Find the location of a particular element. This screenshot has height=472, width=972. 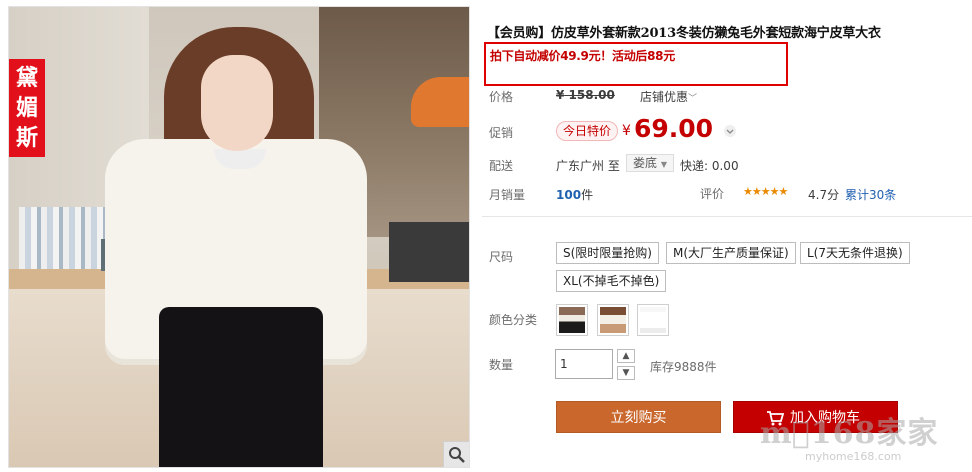

shipping-label: 配送 is located at coordinates (501, 166).